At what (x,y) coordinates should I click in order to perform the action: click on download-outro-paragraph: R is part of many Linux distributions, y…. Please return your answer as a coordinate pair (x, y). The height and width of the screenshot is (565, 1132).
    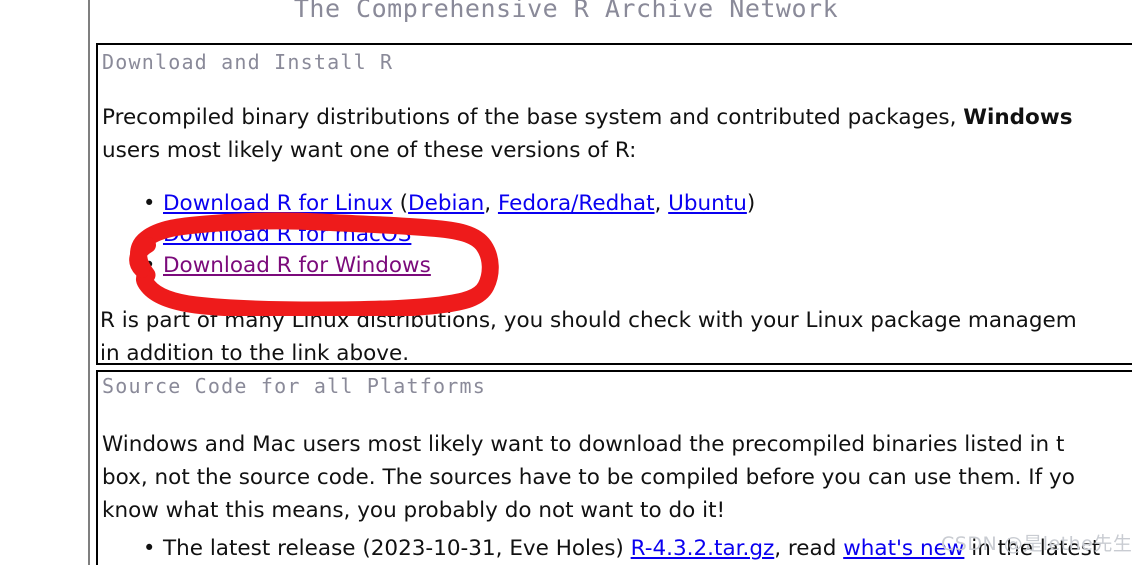
    Looking at the image, I should click on (588, 337).